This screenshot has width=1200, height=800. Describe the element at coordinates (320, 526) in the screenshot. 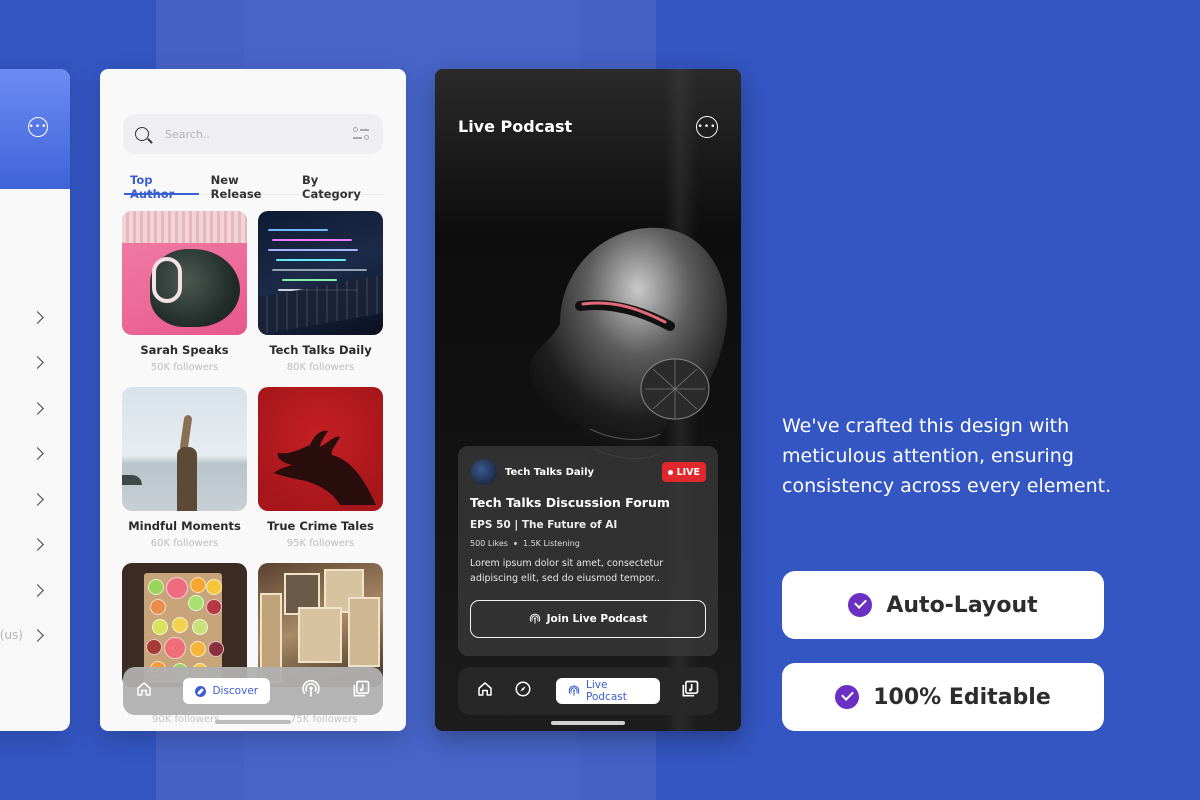

I see `author-name: True Crime Tales` at that location.